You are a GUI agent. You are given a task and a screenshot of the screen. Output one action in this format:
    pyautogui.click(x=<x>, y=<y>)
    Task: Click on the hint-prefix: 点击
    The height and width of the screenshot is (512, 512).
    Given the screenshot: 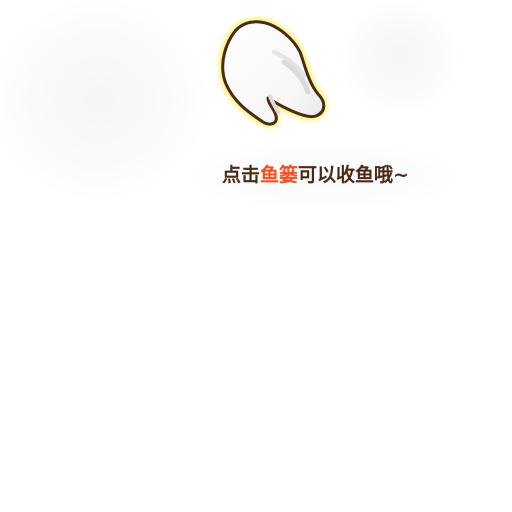 What is the action you would take?
    pyautogui.click(x=241, y=175)
    